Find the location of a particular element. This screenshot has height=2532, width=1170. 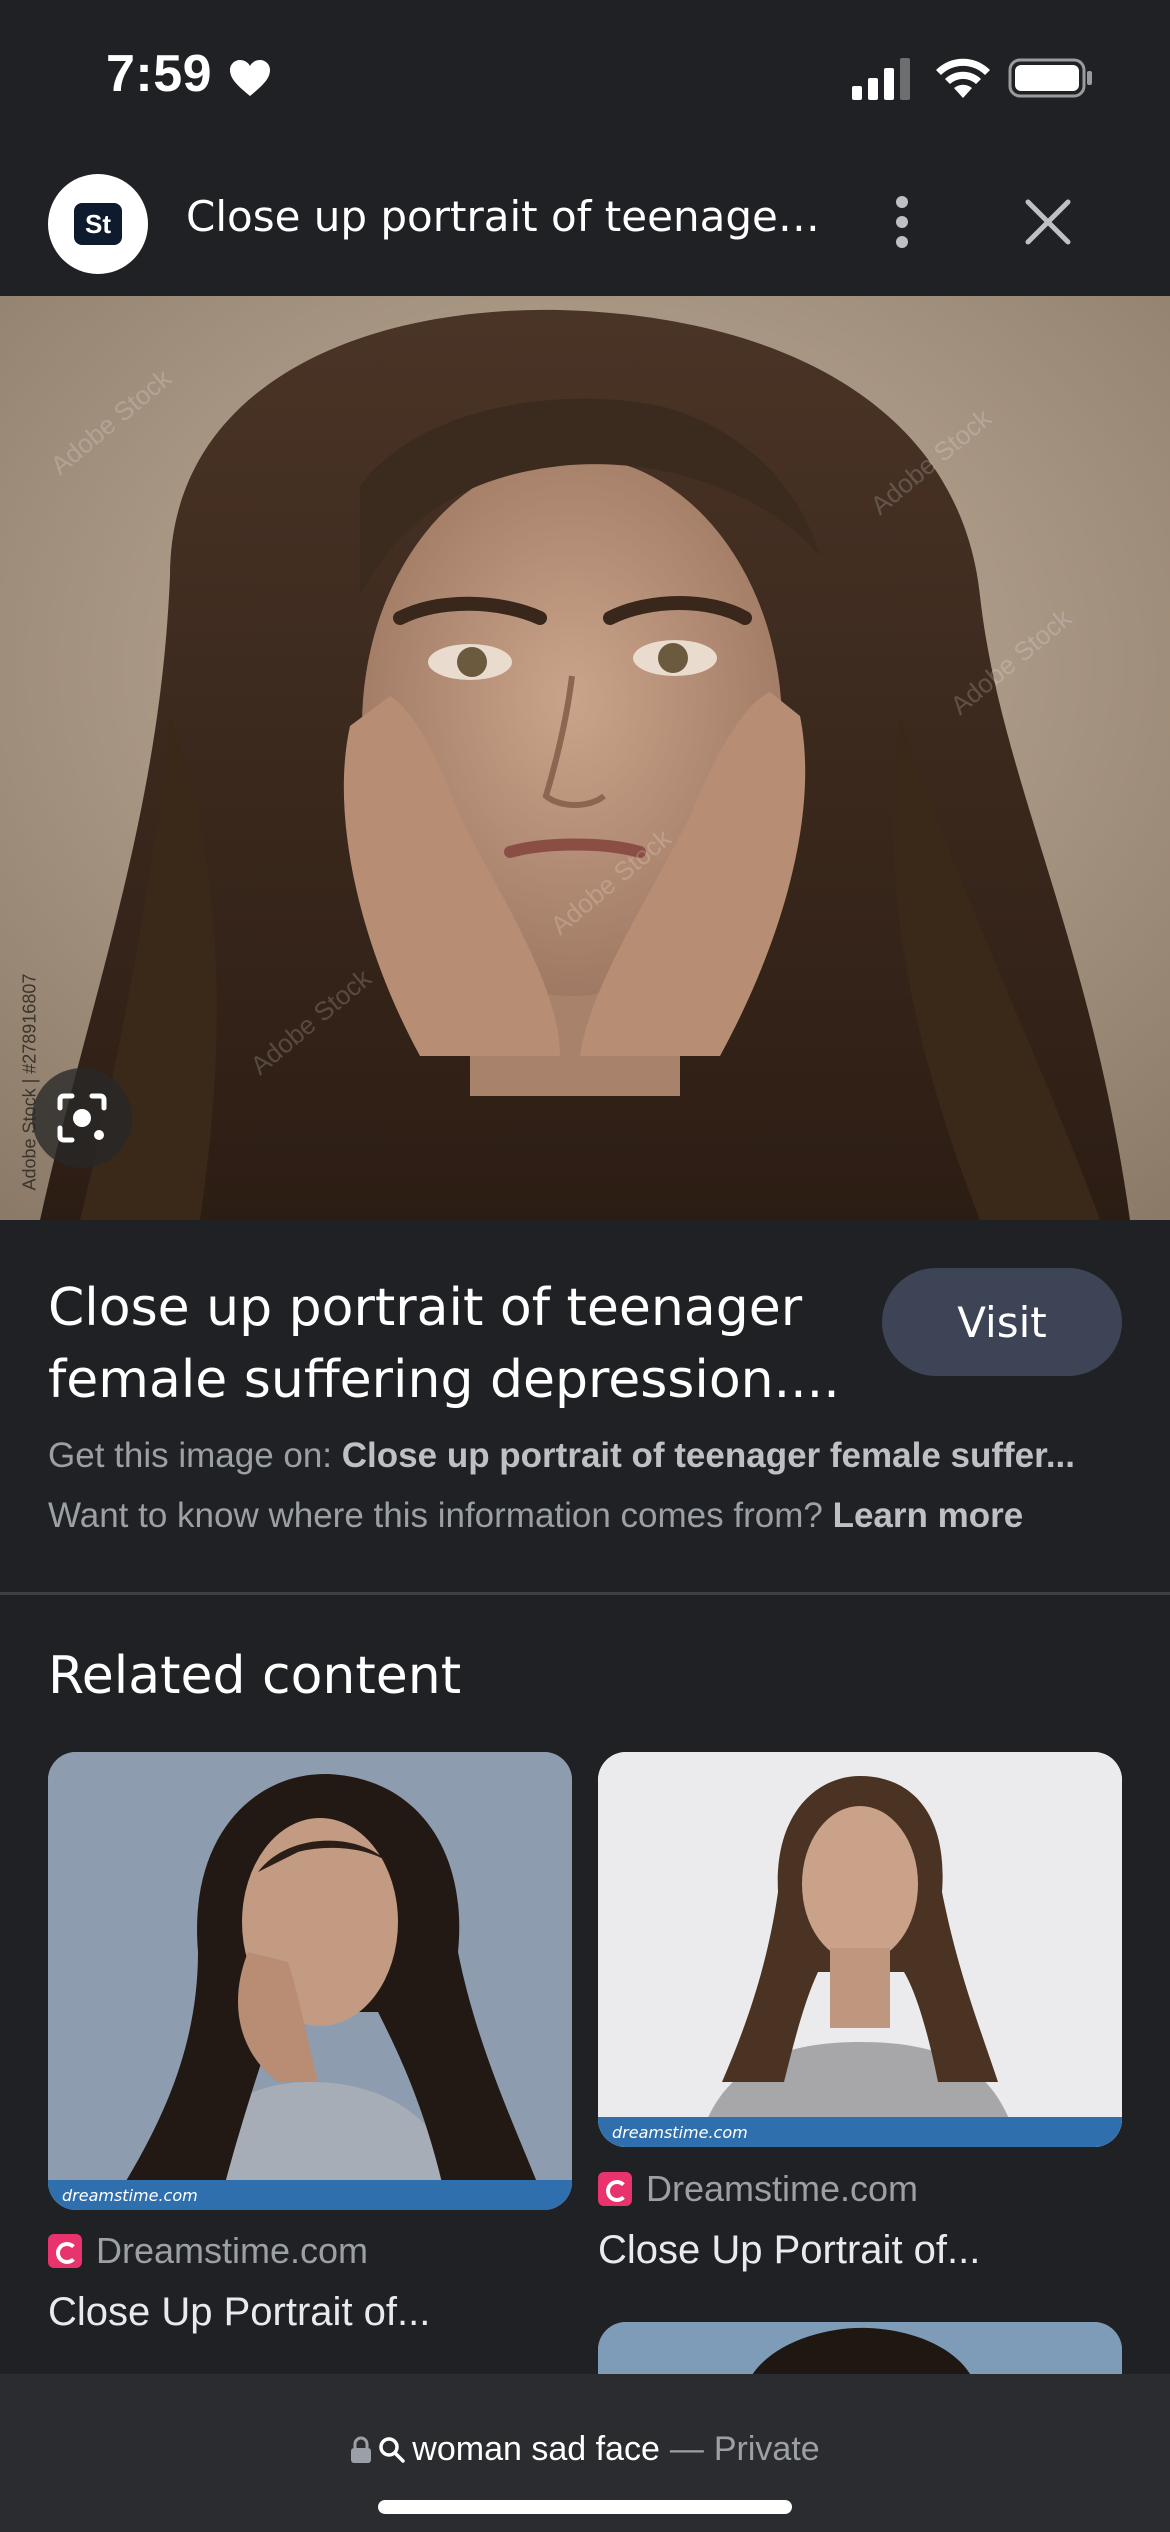

address-bar: woman sad face — Private is located at coordinates (585, 2449).